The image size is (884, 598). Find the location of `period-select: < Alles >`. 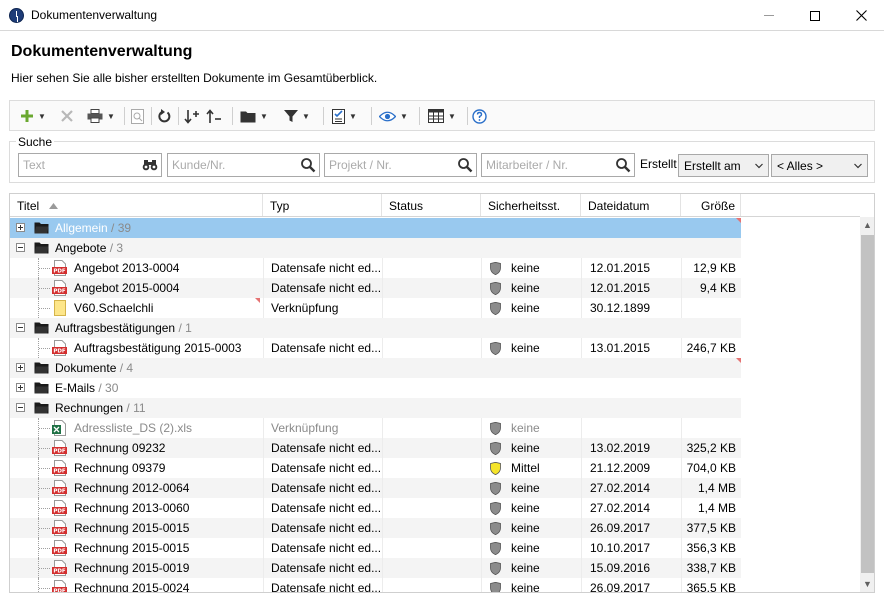

period-select: < Alles > is located at coordinates (819, 165).